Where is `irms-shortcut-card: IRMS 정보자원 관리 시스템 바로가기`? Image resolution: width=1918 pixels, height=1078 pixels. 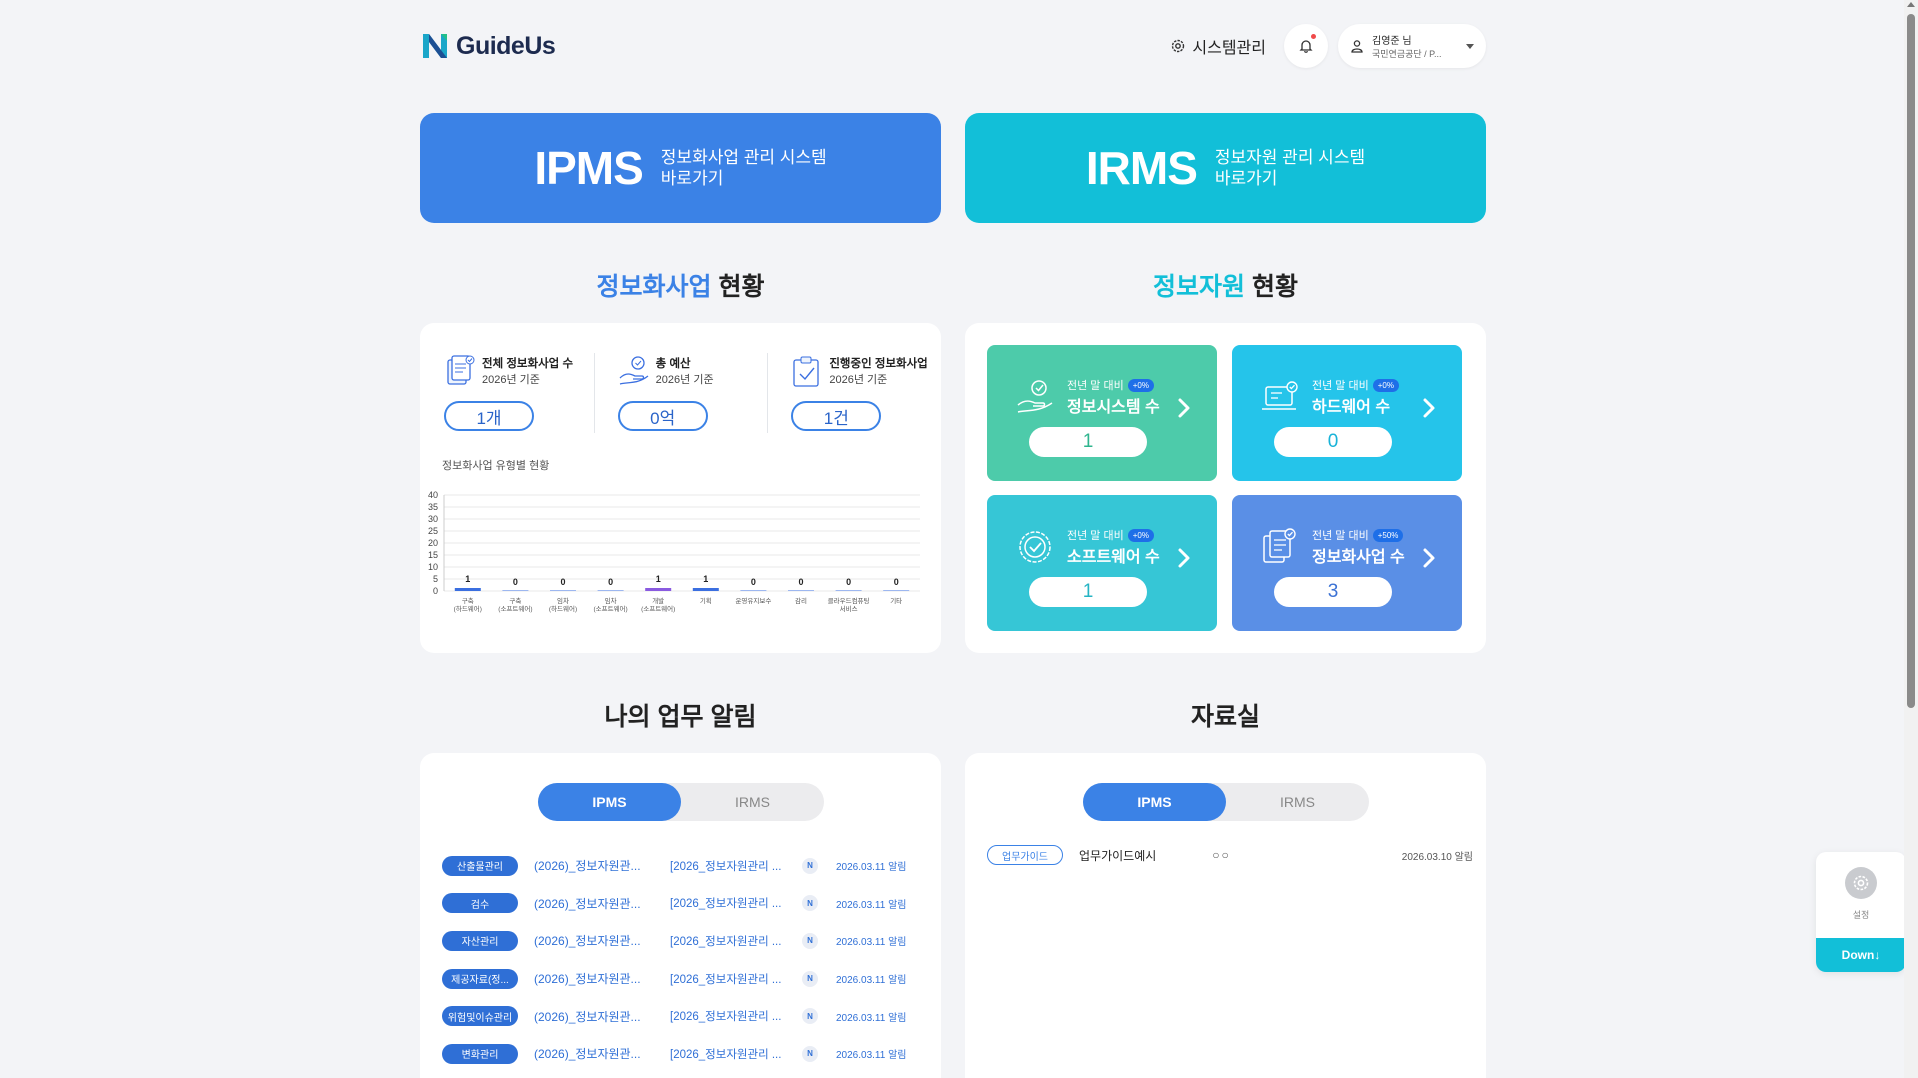 irms-shortcut-card: IRMS 정보자원 관리 시스템 바로가기 is located at coordinates (1225, 168).